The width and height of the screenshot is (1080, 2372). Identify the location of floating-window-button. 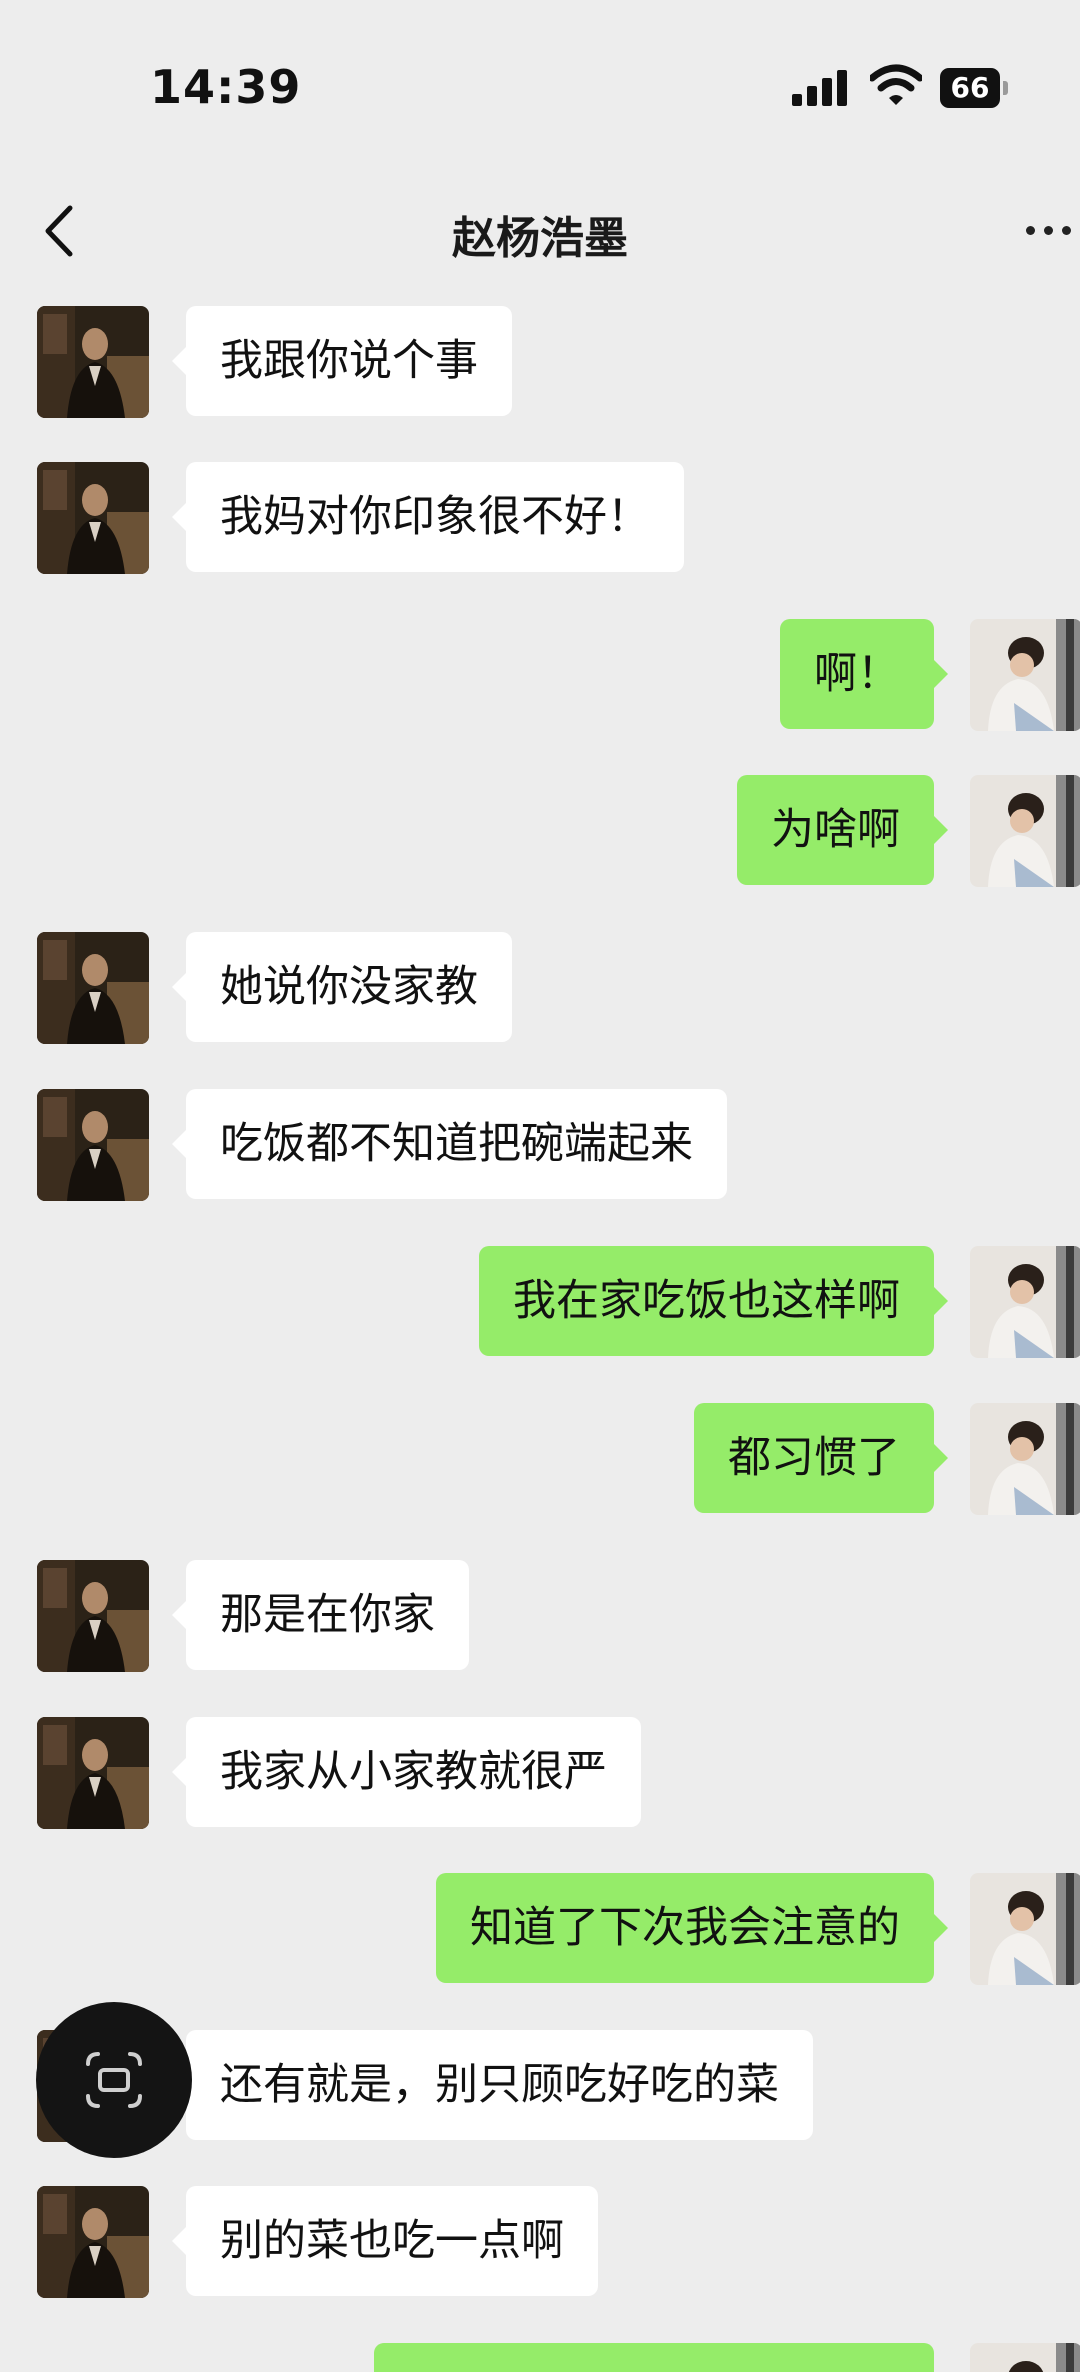
(114, 2080).